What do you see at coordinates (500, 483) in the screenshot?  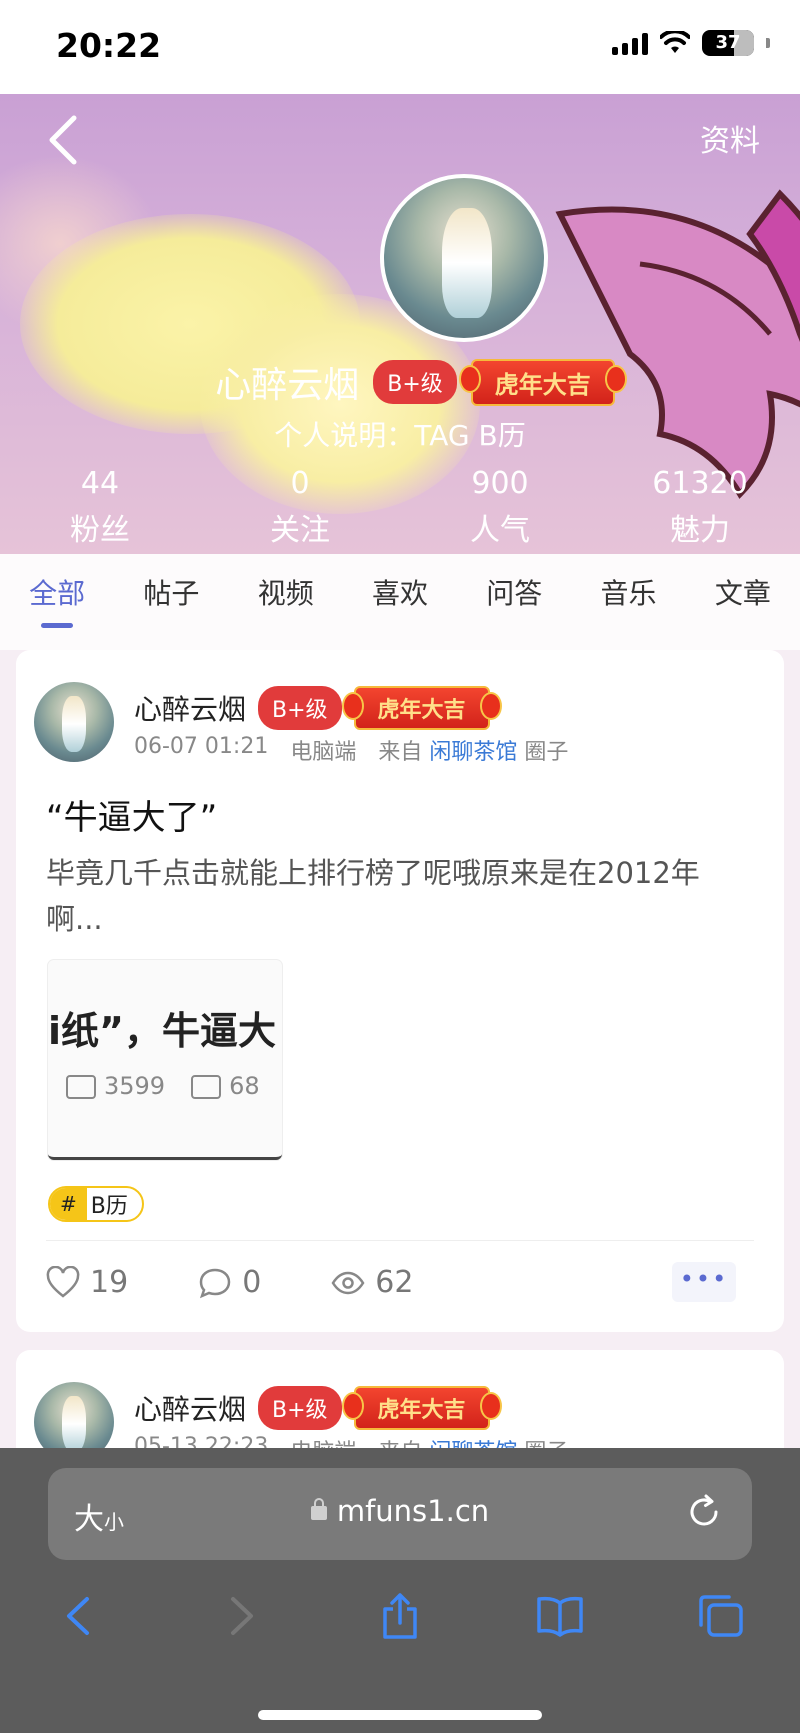 I see `stat-value: 900` at bounding box center [500, 483].